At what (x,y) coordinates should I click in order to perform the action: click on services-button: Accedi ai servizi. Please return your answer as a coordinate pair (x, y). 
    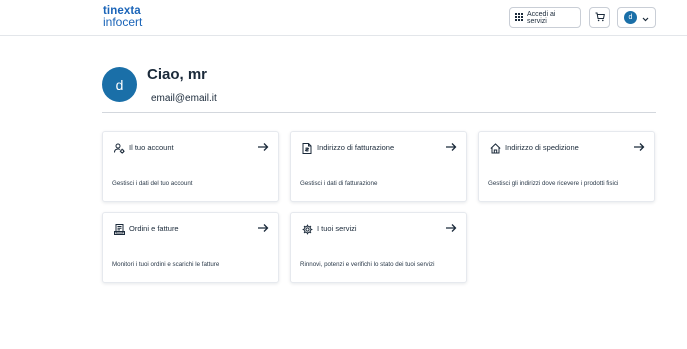
    Looking at the image, I should click on (545, 17).